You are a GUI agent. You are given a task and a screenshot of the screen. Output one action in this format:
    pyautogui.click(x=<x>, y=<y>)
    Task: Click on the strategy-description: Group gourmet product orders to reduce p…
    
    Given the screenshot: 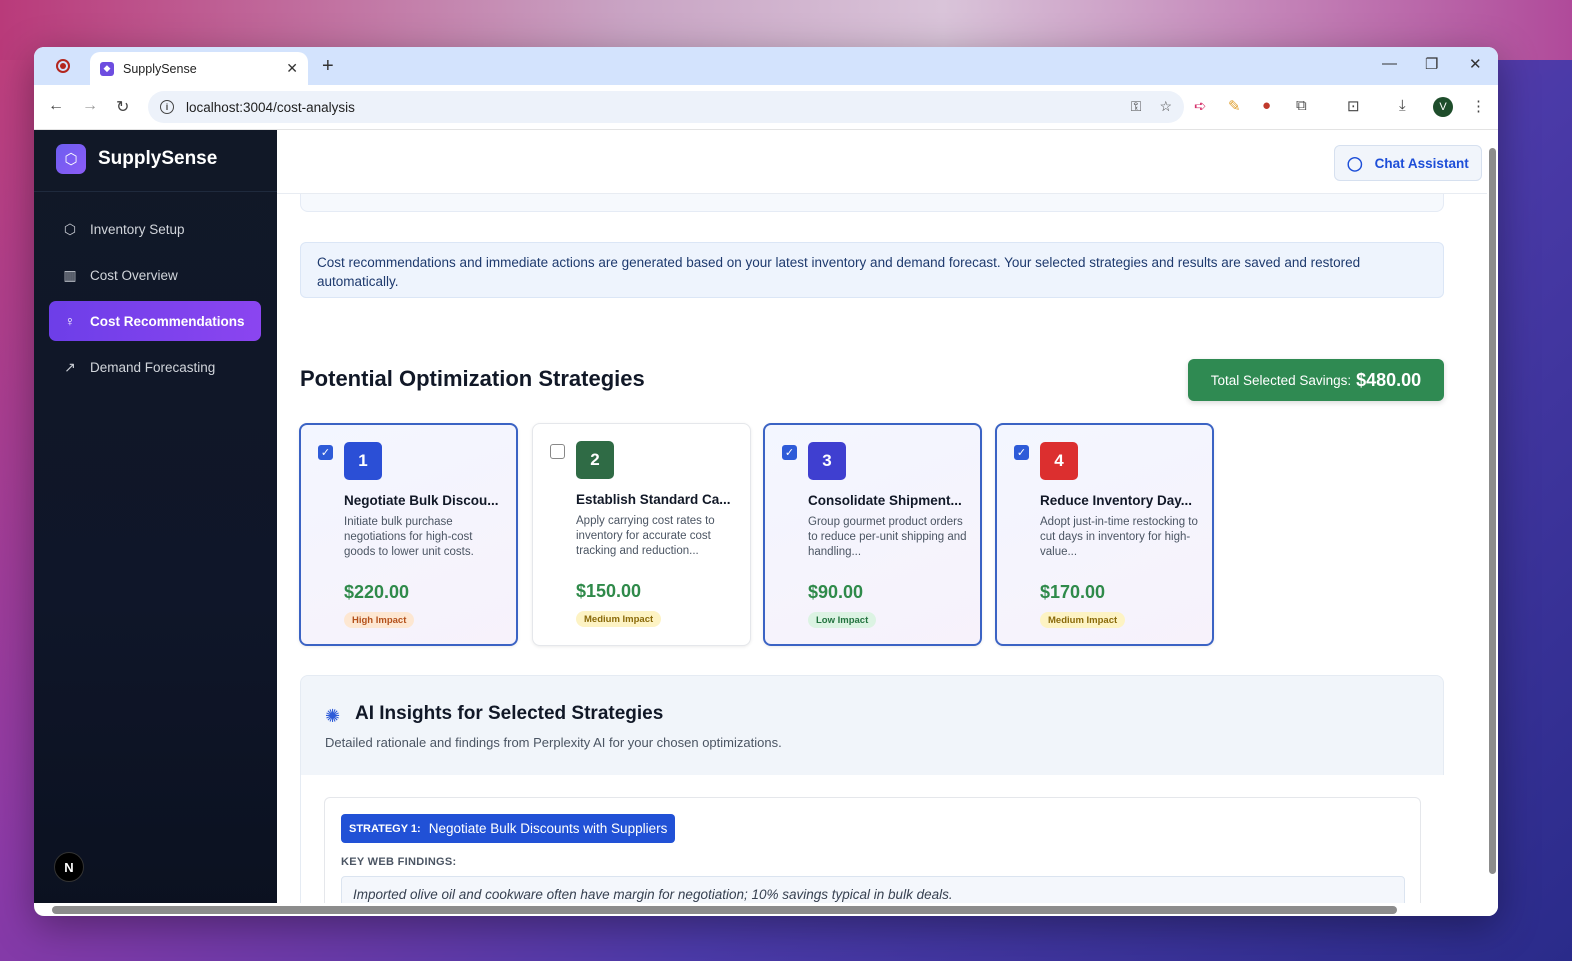 What is the action you would take?
    pyautogui.click(x=887, y=537)
    